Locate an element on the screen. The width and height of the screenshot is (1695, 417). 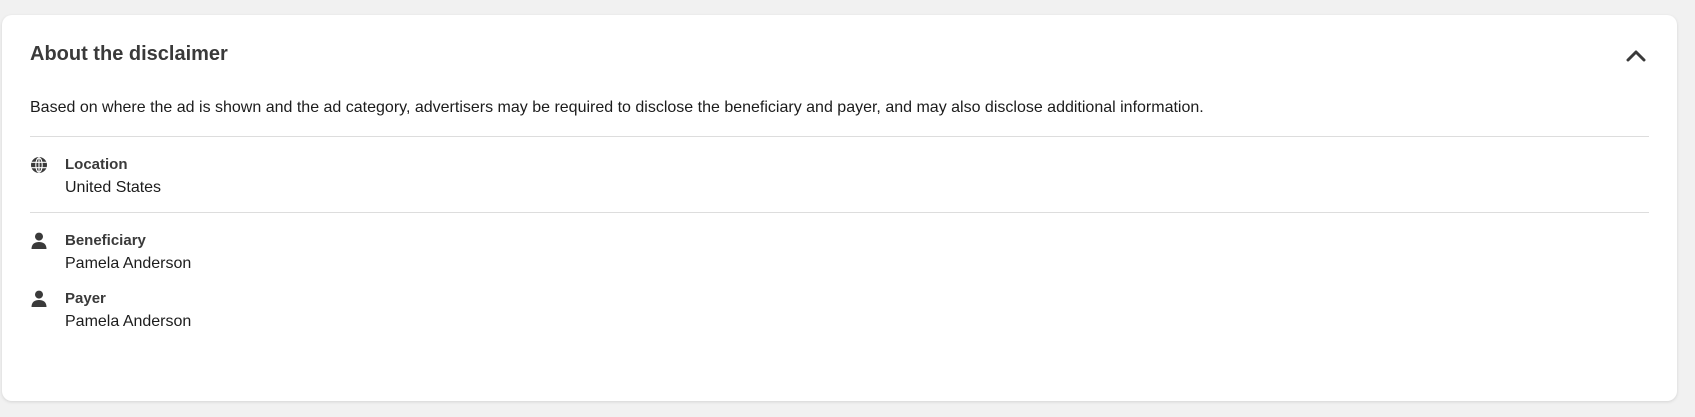
beneficiary-label: Beneficiary is located at coordinates (105, 240).